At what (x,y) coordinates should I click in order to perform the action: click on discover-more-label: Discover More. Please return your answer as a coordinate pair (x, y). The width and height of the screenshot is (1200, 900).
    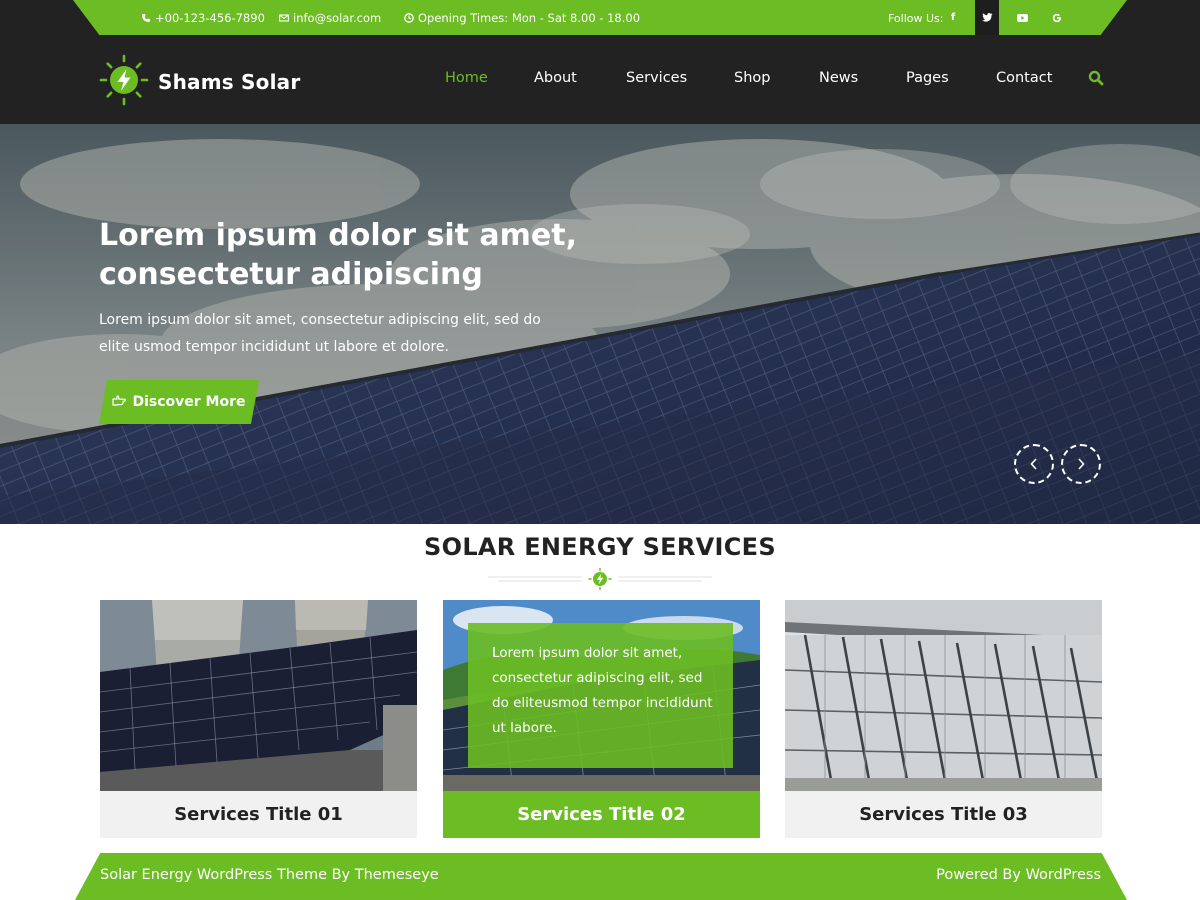
    Looking at the image, I should click on (189, 402).